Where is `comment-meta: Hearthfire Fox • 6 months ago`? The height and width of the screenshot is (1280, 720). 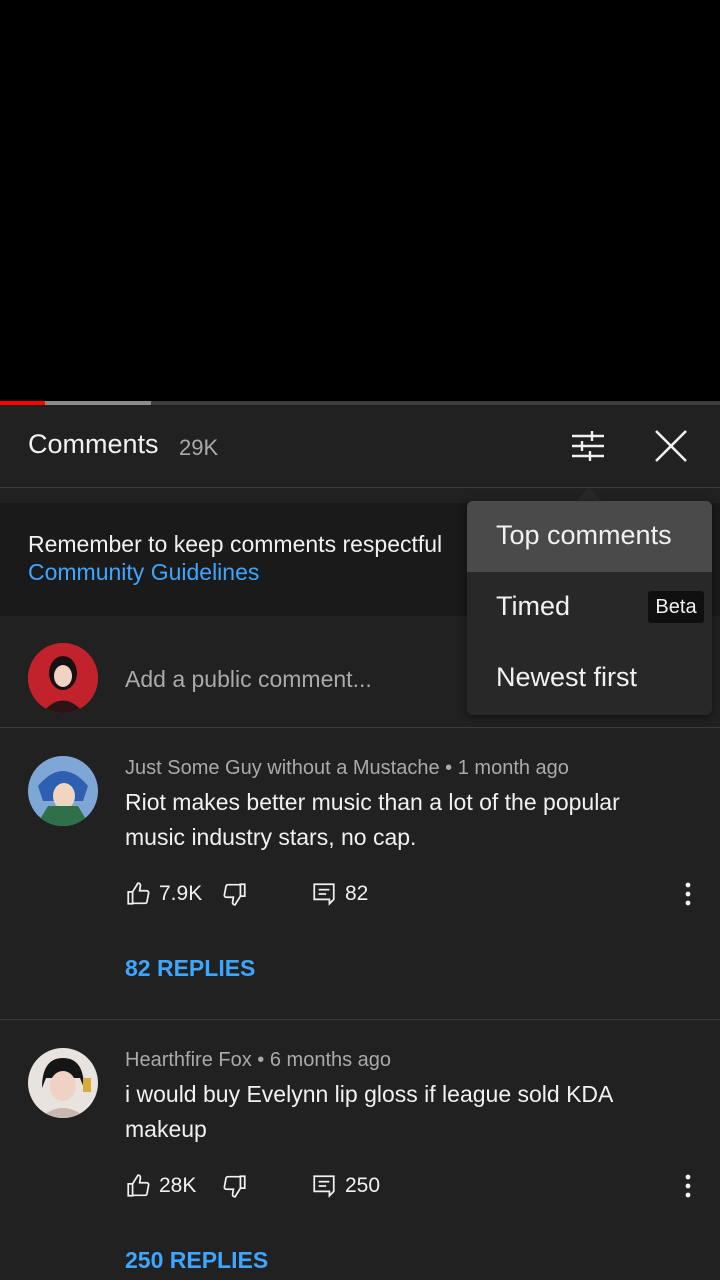
comment-meta: Hearthfire Fox • 6 months ago is located at coordinates (258, 1060).